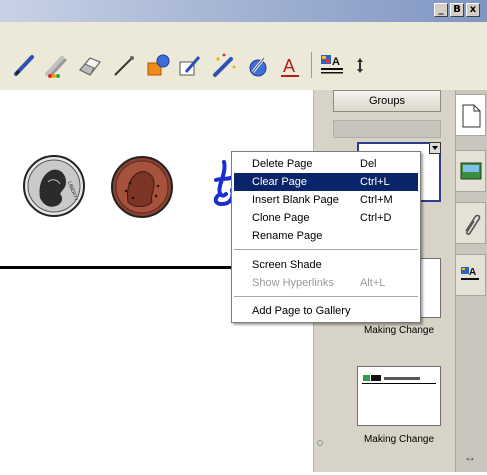 Image resolution: width=487 pixels, height=475 pixels. What do you see at coordinates (373, 283) in the screenshot?
I see `menu-item-shortcut: Alt+L` at bounding box center [373, 283].